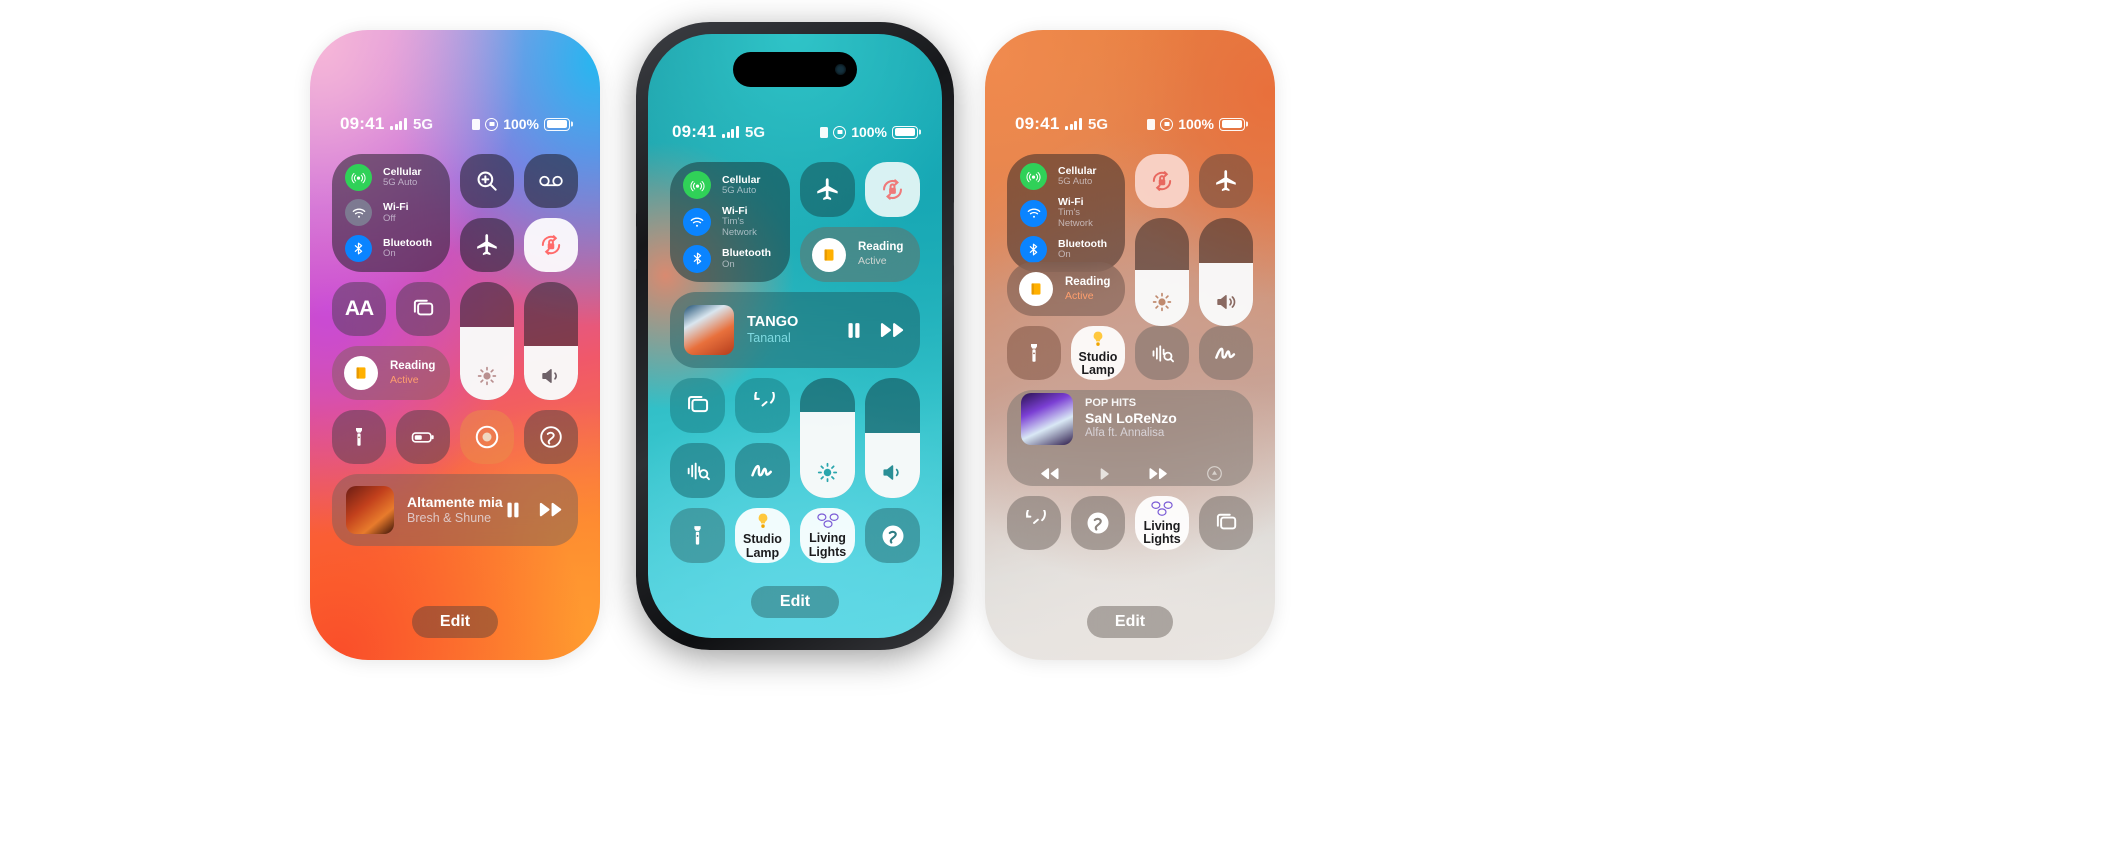  What do you see at coordinates (1079, 295) in the screenshot?
I see `focus-status: Active` at bounding box center [1079, 295].